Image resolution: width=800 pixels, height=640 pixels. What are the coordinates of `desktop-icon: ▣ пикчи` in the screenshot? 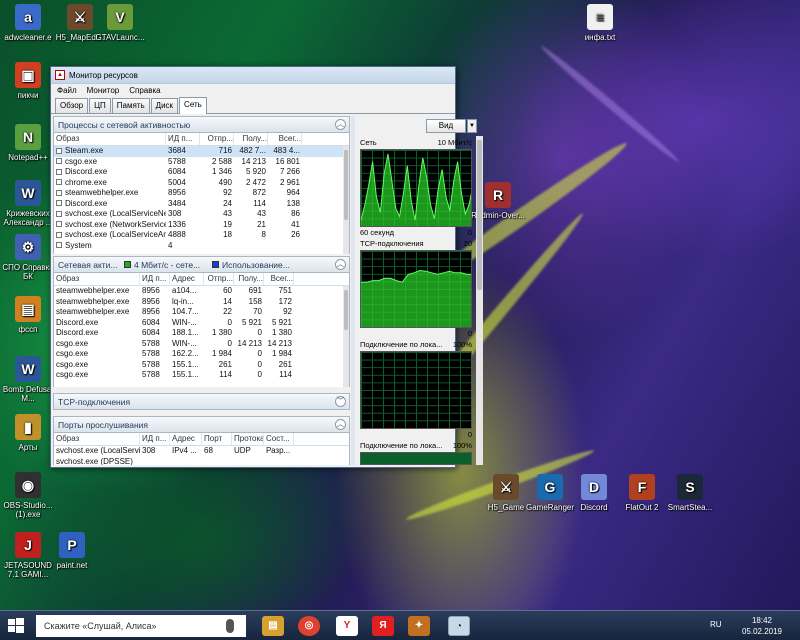 It's located at (28, 81).